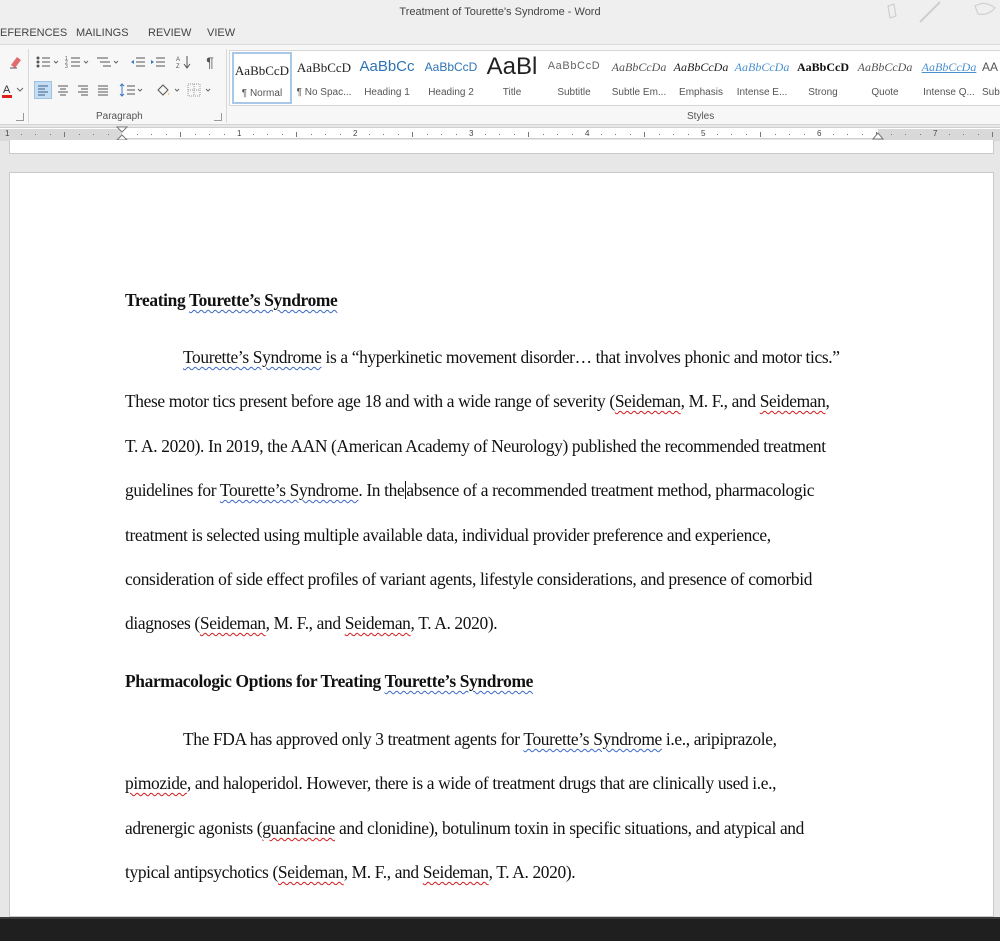 This screenshot has height=941, width=1000. Describe the element at coordinates (239, 133) in the screenshot. I see `ruler-number: 1` at that location.